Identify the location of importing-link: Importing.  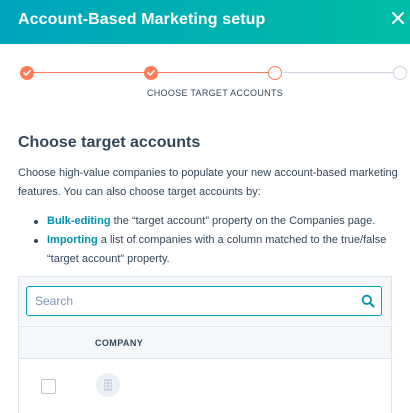
(72, 240).